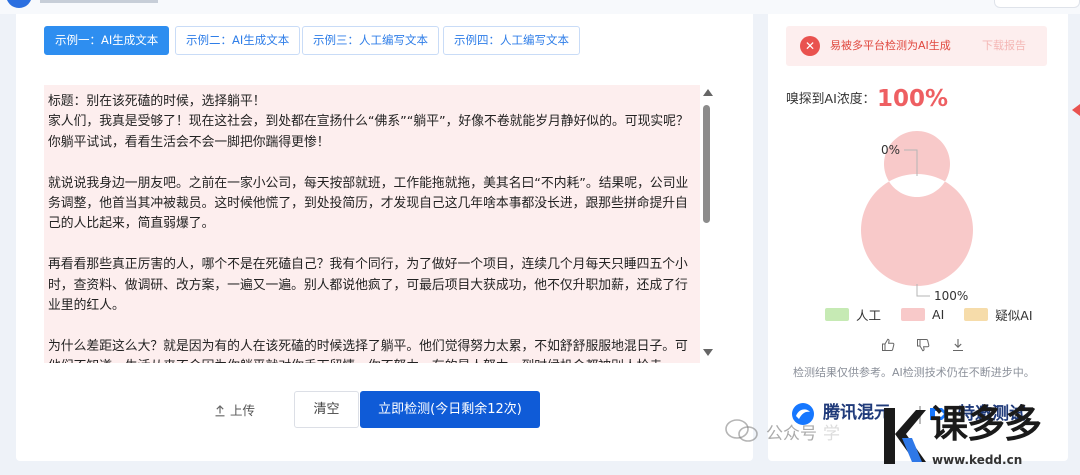  What do you see at coordinates (986, 424) in the screenshot?
I see `kedd-name: 课多多` at bounding box center [986, 424].